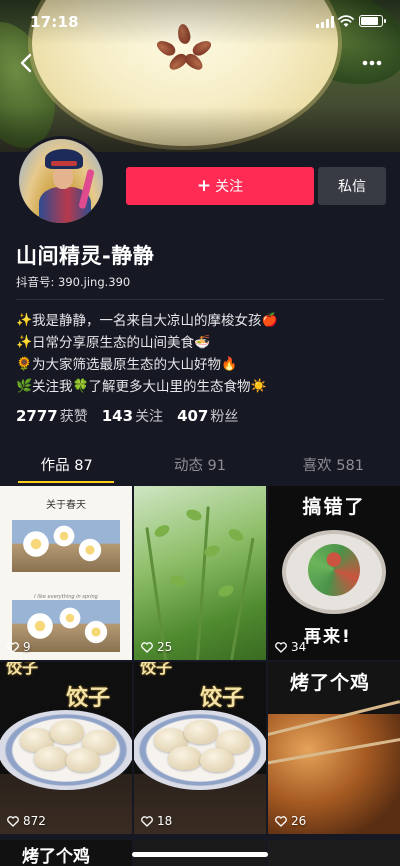  I want to click on message-button: 私信, so click(352, 186).